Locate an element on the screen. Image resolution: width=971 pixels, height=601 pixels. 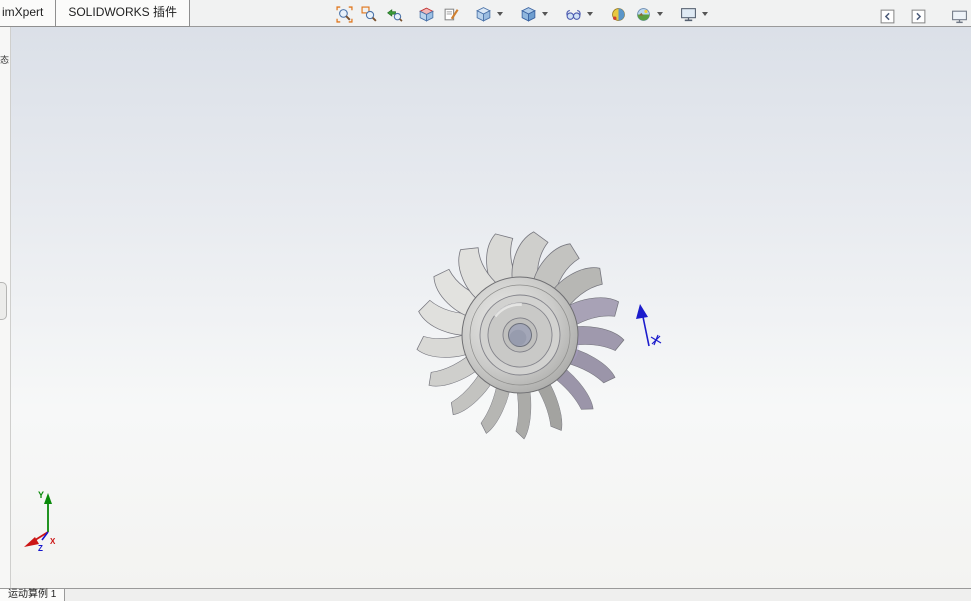
heads-up-view-toolbar is located at coordinates (524, 14).